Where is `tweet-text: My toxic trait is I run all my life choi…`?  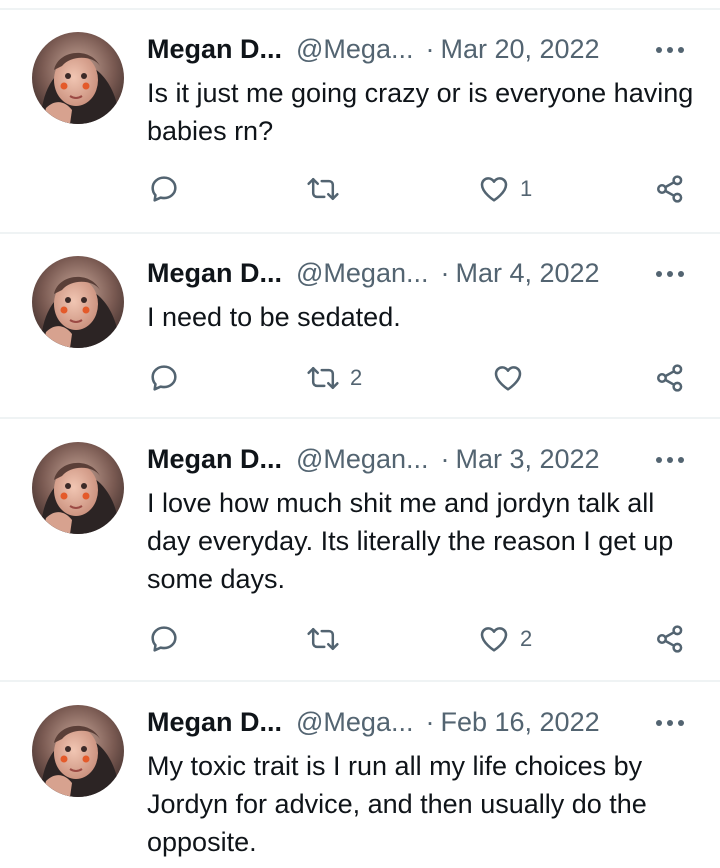
tweet-text: My toxic trait is I run all my life choi… is located at coordinates (397, 804).